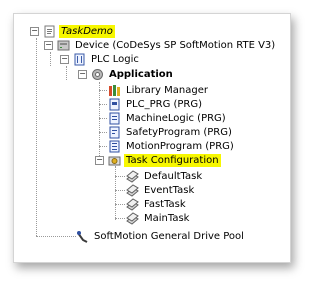  I want to click on tree-node-label: DefaultTask, so click(173, 176).